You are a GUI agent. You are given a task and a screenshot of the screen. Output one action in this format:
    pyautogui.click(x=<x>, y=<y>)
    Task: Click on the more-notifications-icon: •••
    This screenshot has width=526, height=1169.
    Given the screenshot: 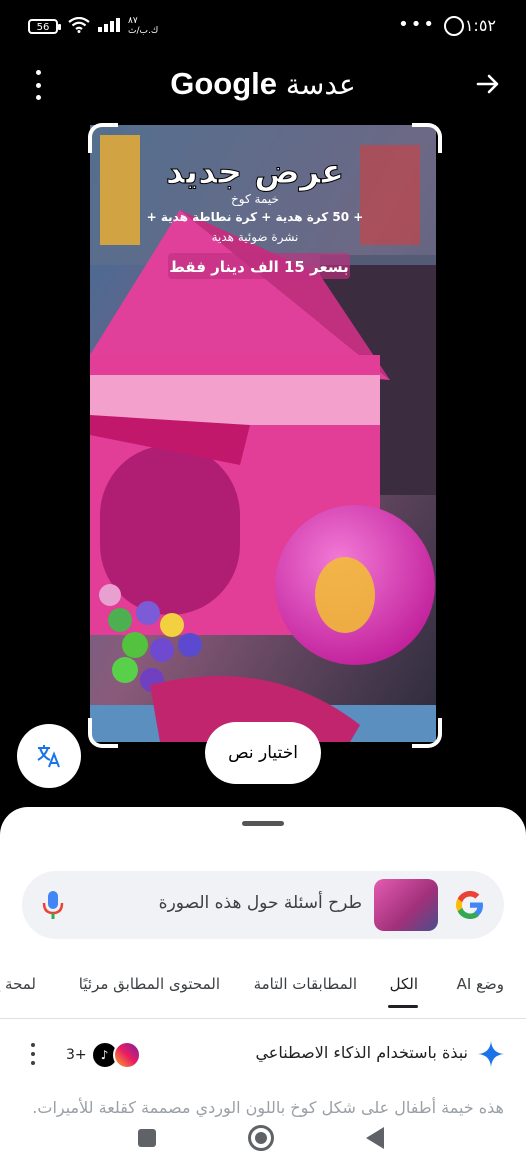 What is the action you would take?
    pyautogui.click(x=417, y=24)
    